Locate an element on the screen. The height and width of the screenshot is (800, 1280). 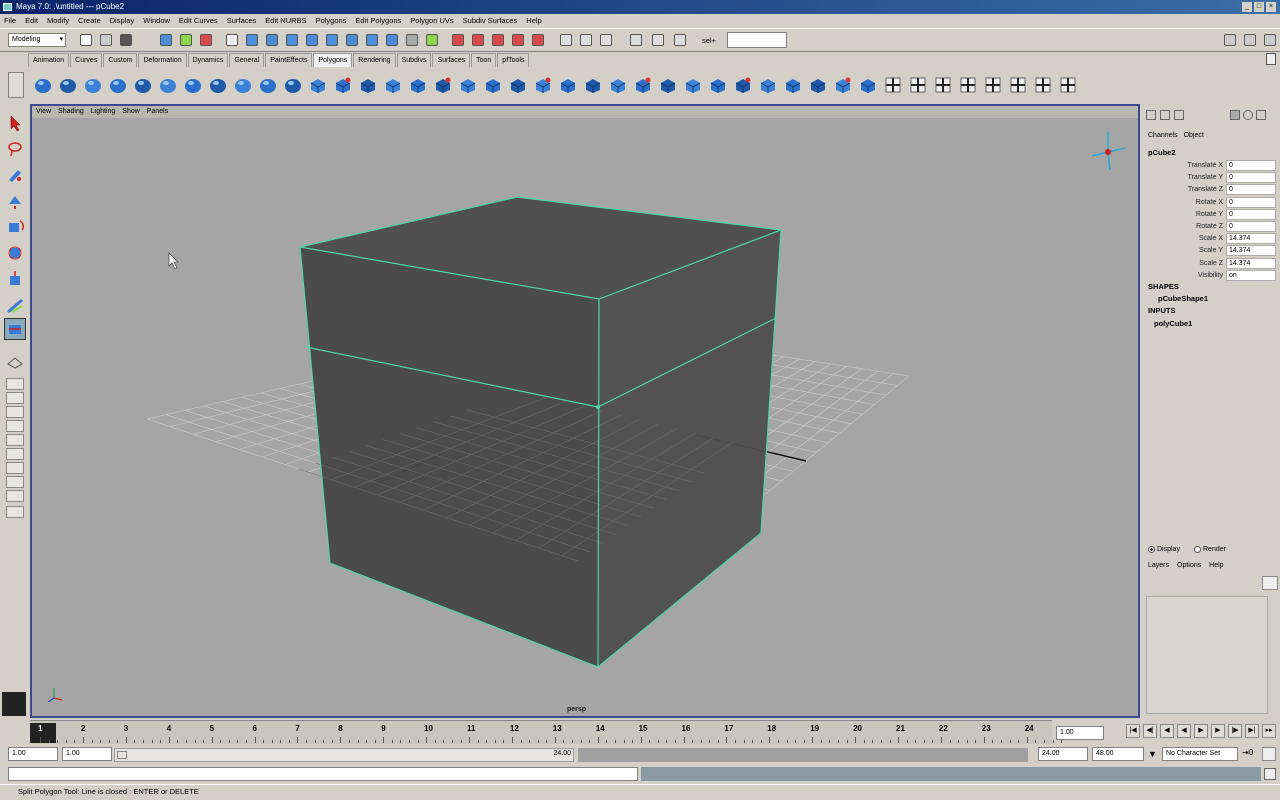
split-polygon-icon is located at coordinates (643, 85).